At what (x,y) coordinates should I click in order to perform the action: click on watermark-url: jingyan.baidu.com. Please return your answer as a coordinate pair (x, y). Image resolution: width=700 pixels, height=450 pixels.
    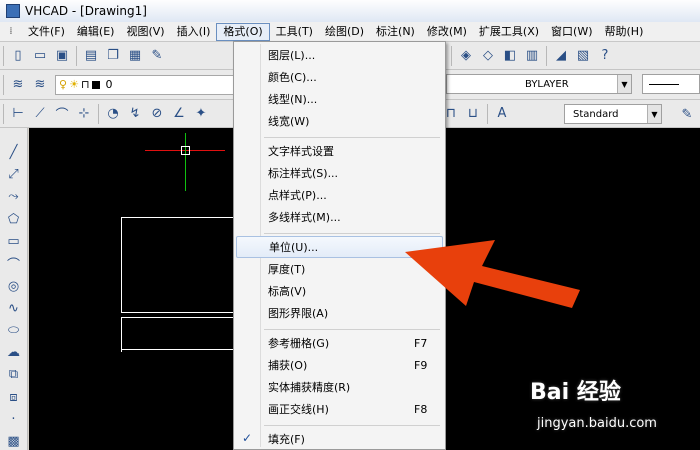
    Looking at the image, I should click on (597, 423).